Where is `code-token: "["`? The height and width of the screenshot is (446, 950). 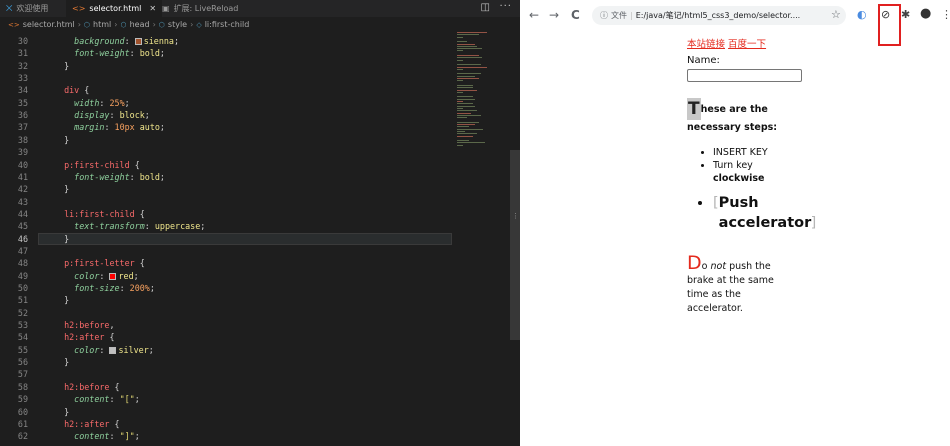 code-token: "[" is located at coordinates (127, 399).